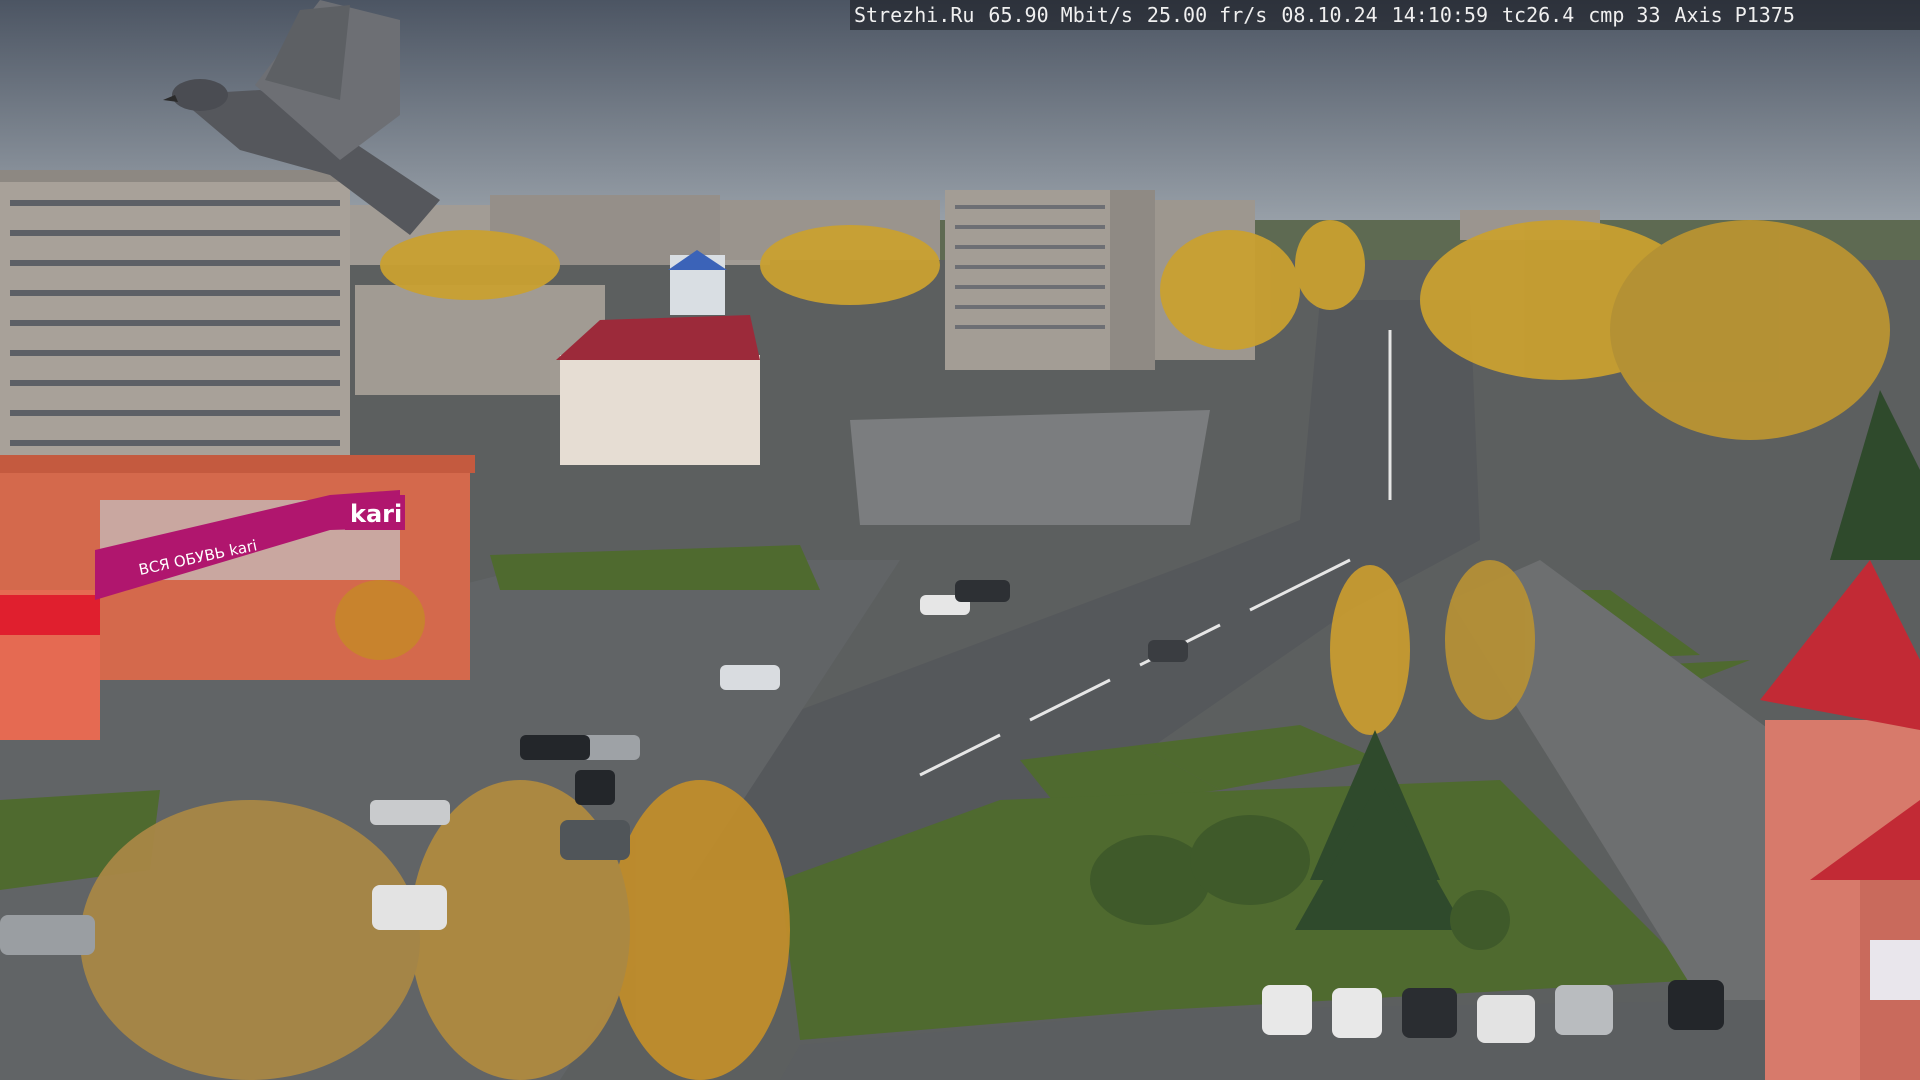  What do you see at coordinates (1030, 467) in the screenshot?
I see `plaza` at bounding box center [1030, 467].